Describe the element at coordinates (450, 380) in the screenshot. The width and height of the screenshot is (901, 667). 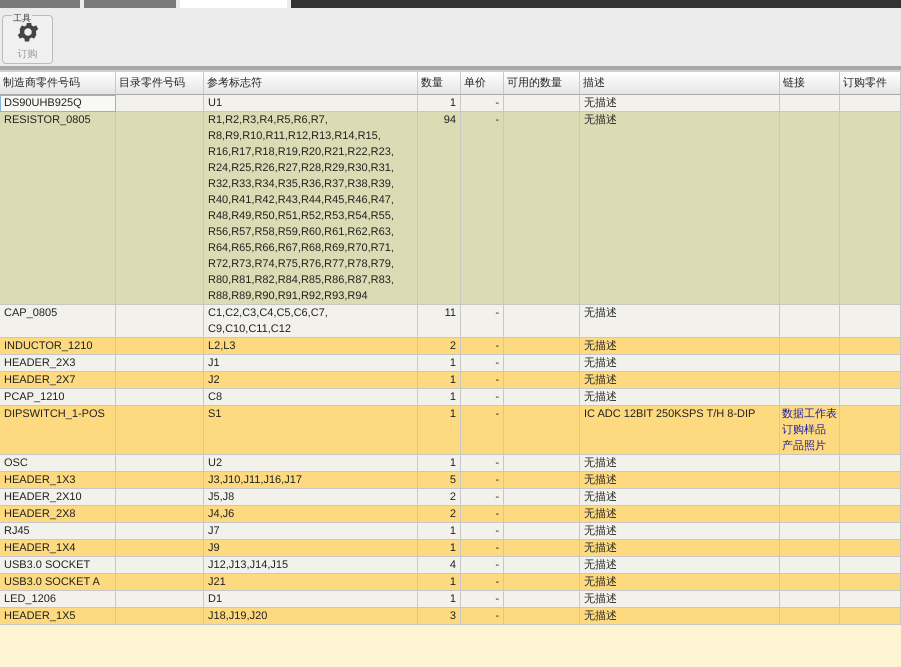
I see `table-row: HEADER_2X7 J2 1 - 无描述` at that location.